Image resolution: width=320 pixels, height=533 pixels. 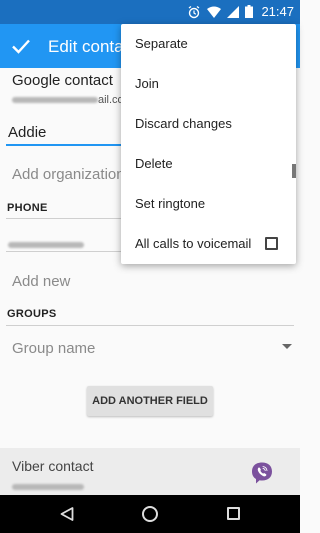 I want to click on menu-item-delete: Delete, so click(x=208, y=164).